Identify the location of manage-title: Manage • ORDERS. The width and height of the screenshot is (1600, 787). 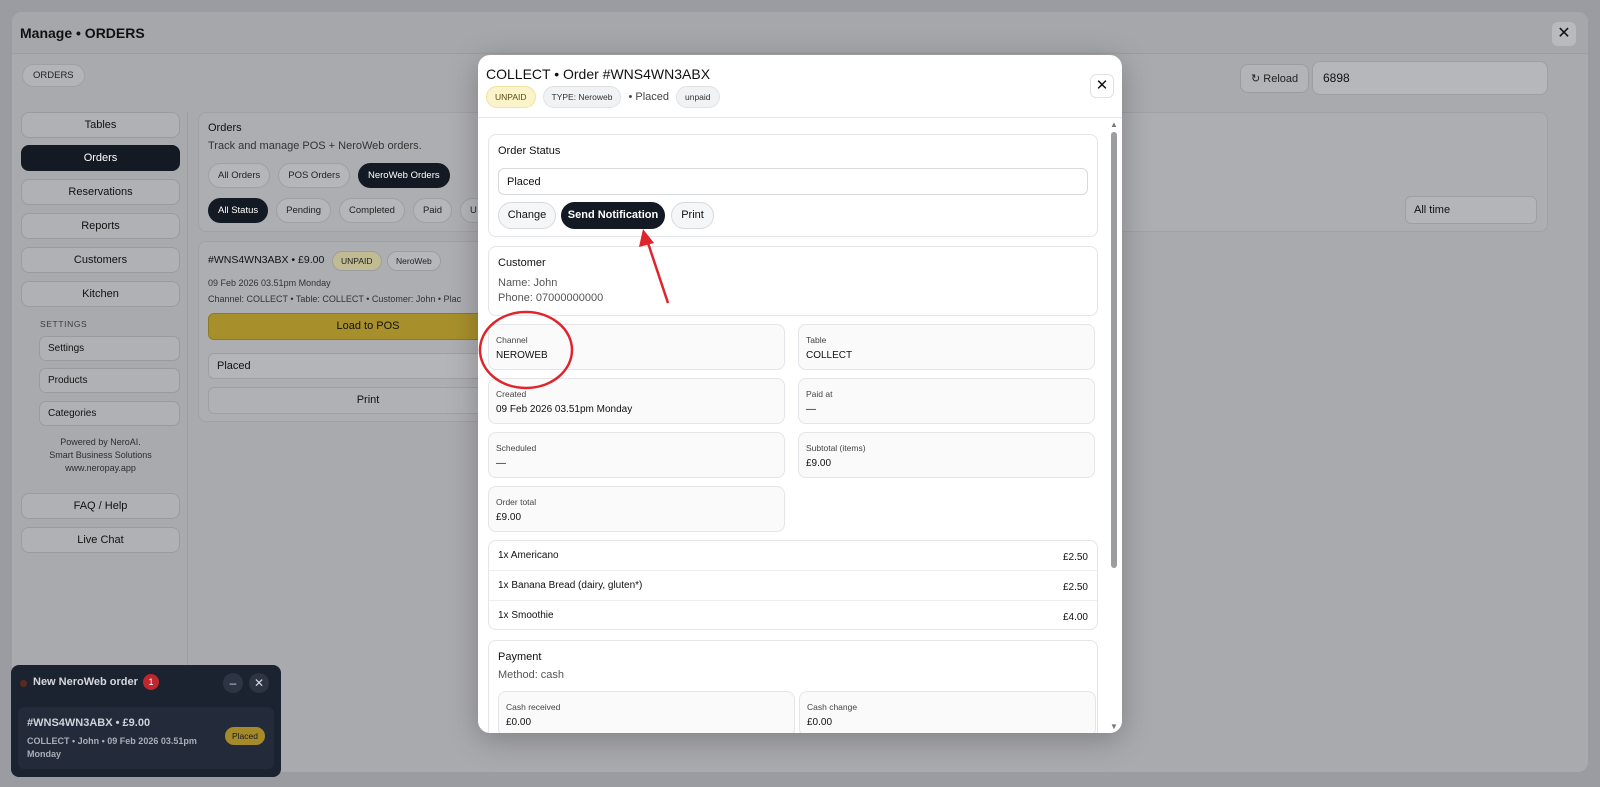
(82, 33).